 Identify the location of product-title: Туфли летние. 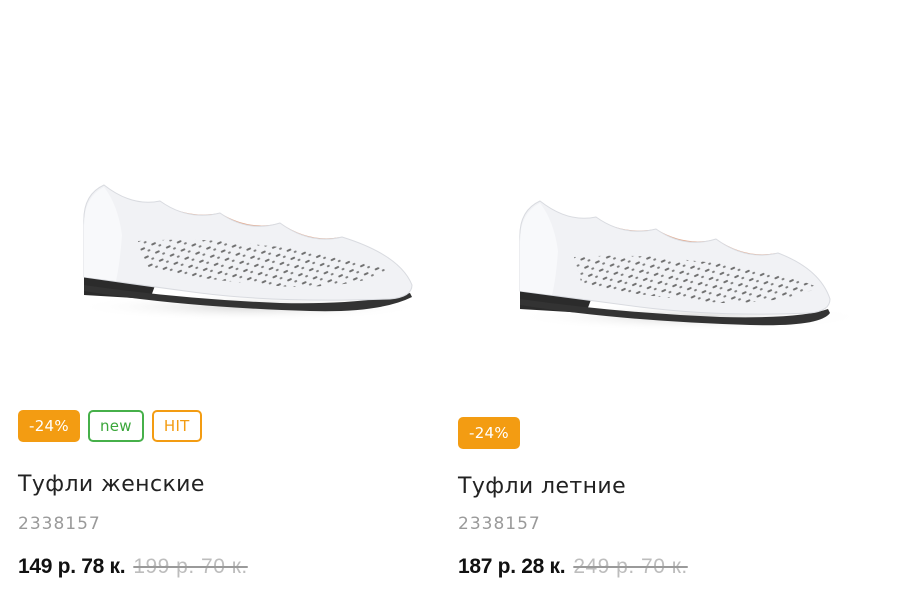
(542, 486).